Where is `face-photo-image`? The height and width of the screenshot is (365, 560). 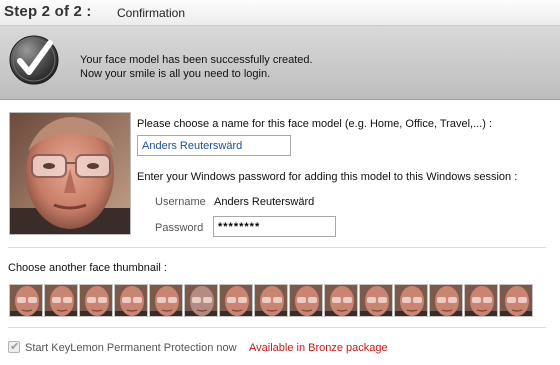
face-photo-image is located at coordinates (70, 173).